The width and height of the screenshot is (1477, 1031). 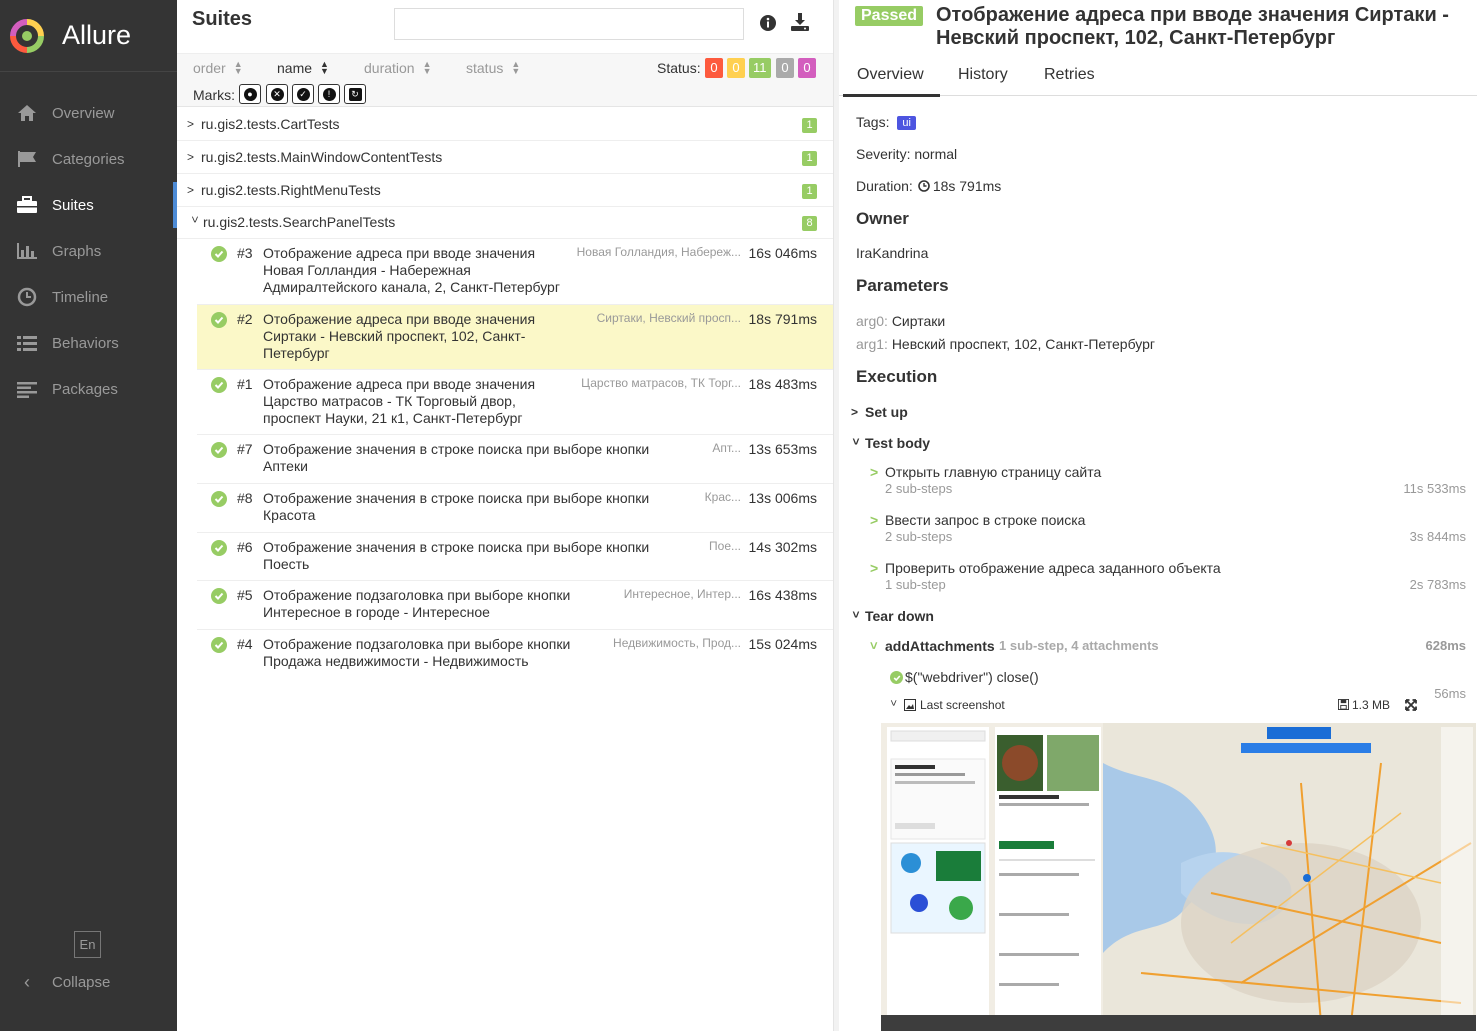 What do you see at coordinates (782, 319) in the screenshot?
I see `test-duration: 18s 791ms` at bounding box center [782, 319].